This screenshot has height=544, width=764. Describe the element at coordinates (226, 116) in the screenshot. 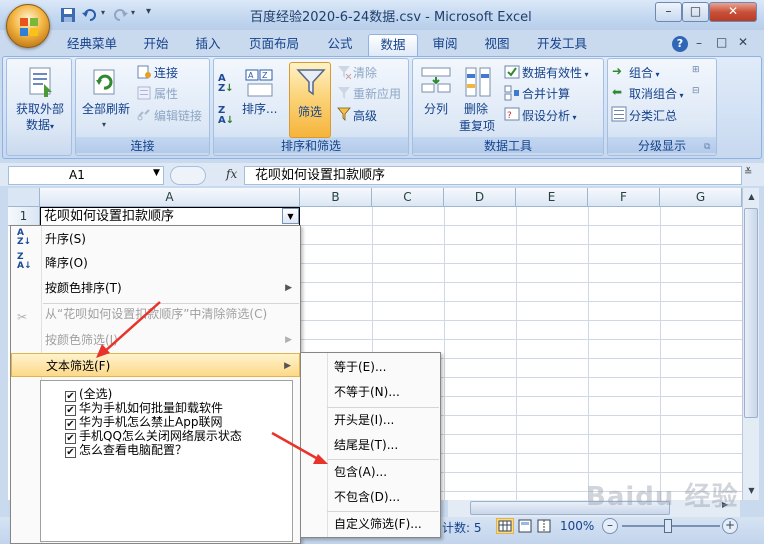

I see `sort-za-icon: Z A↓` at that location.